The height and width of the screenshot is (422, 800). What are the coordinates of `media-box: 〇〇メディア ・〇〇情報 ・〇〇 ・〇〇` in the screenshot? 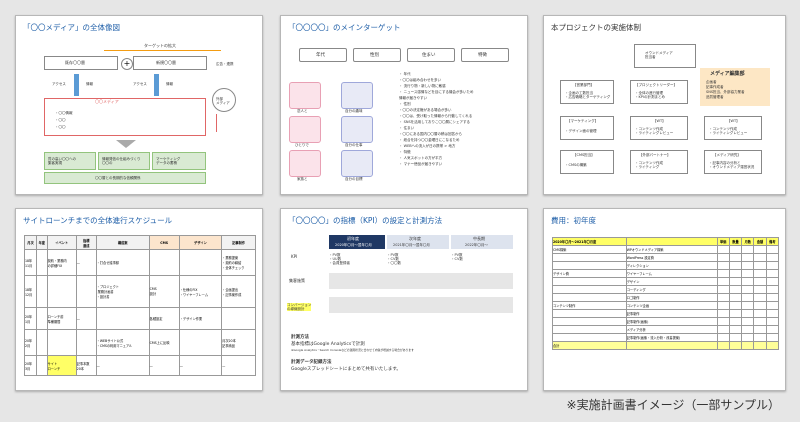 It's located at (125, 117).